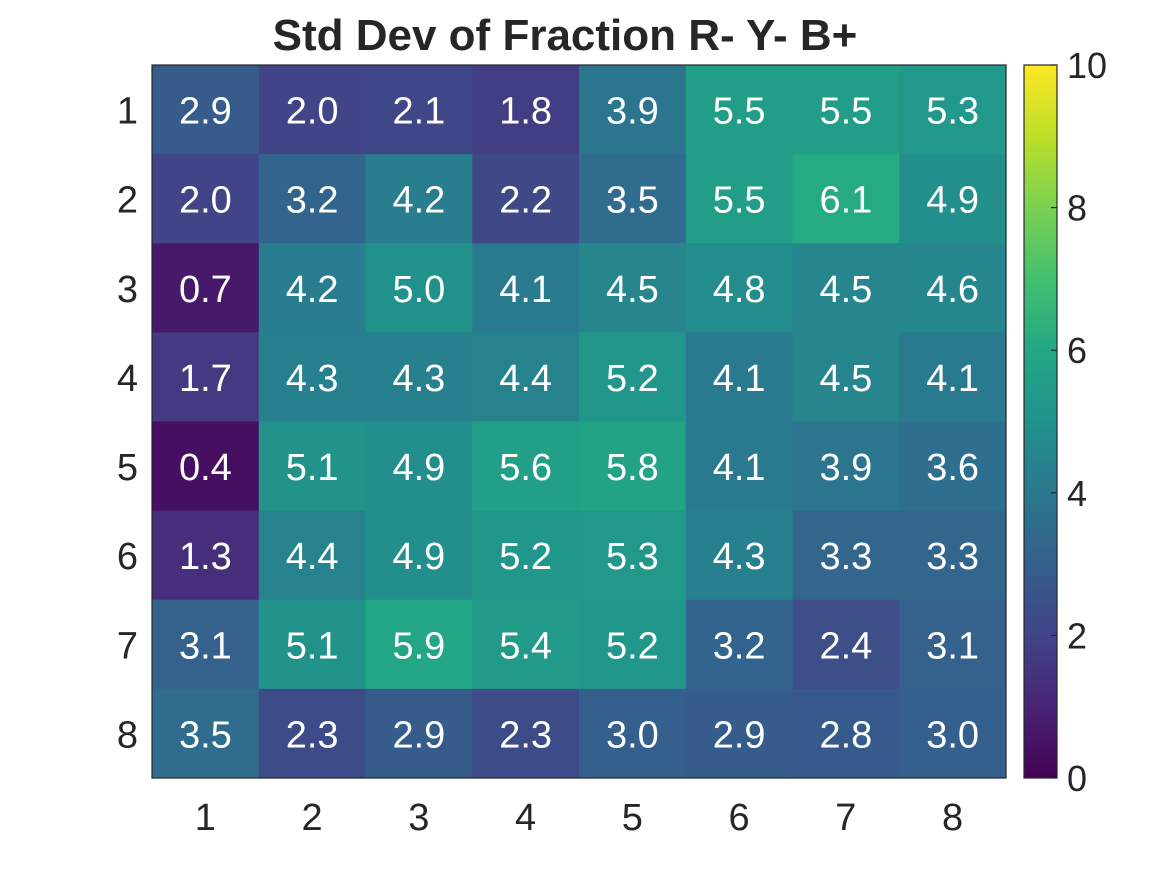 This screenshot has height=875, width=1167. What do you see at coordinates (1077, 350) in the screenshot?
I see `colorbar-tick-label: 6` at bounding box center [1077, 350].